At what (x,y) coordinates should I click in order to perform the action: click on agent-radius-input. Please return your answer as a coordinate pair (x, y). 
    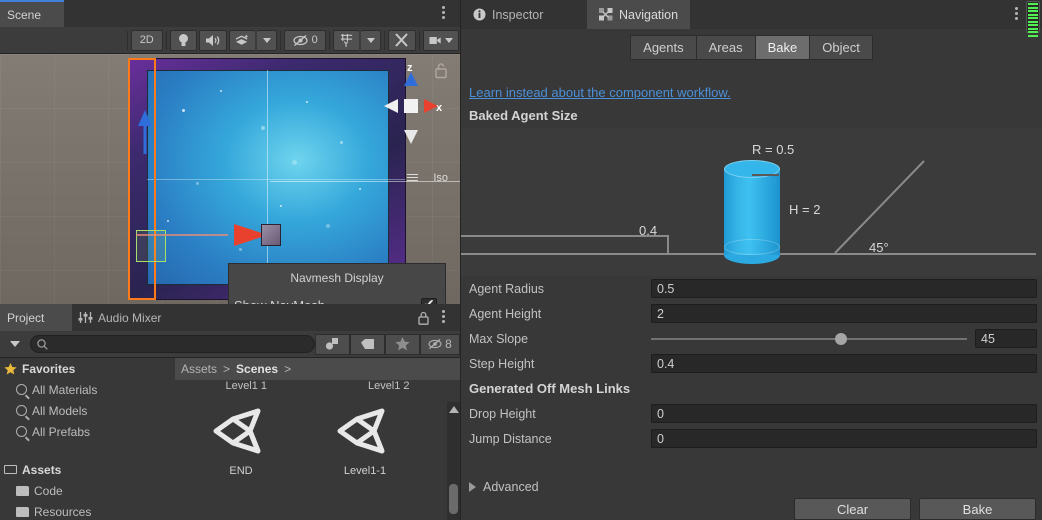
    Looking at the image, I should click on (844, 288).